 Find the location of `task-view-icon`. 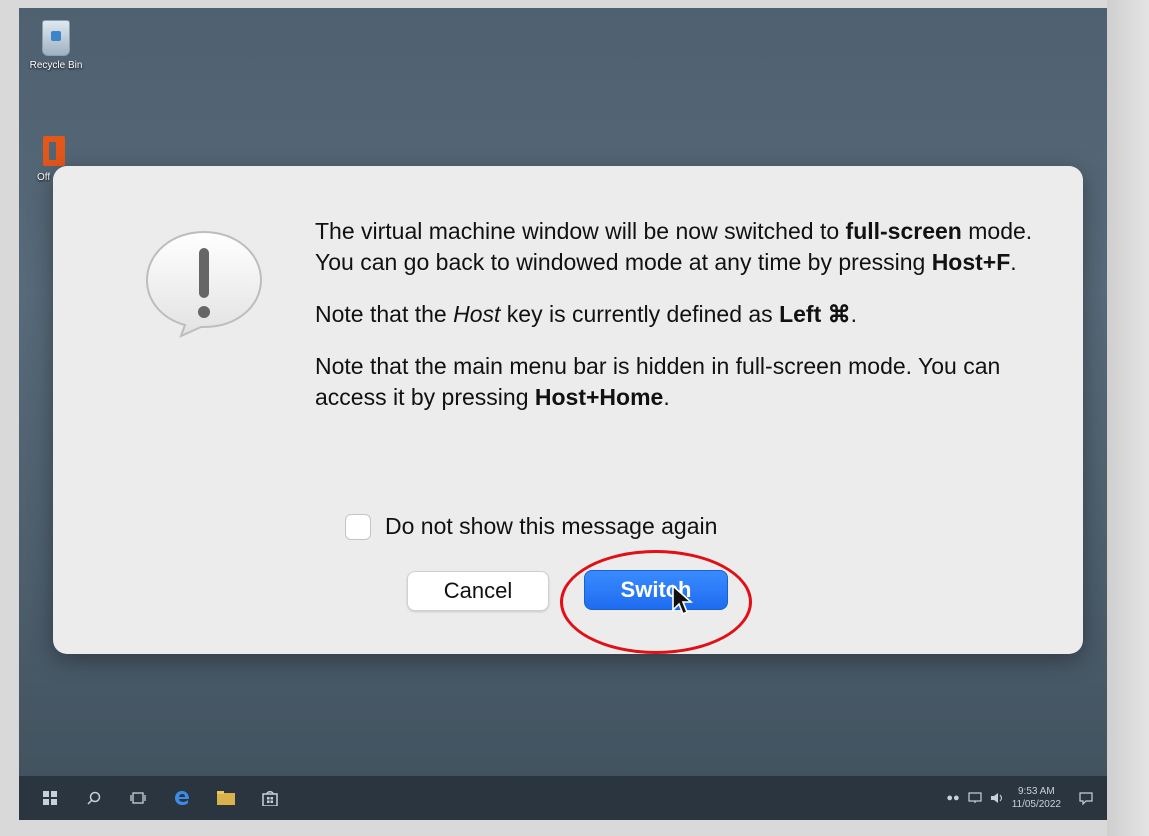

task-view-icon is located at coordinates (138, 798).